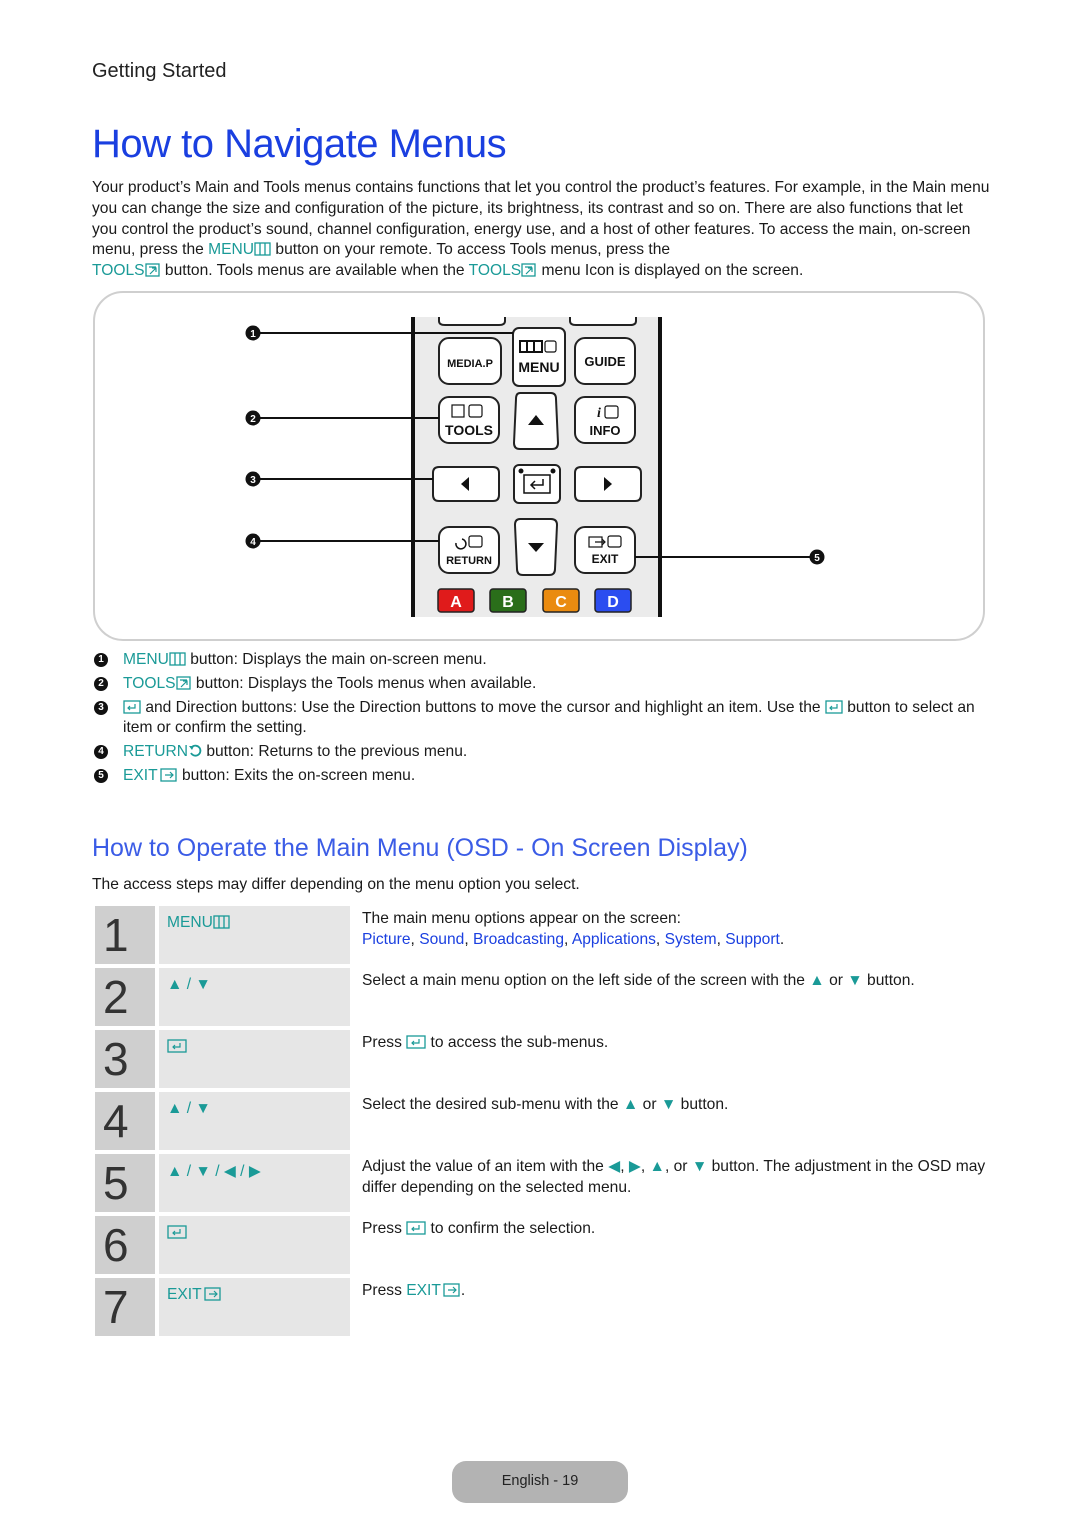 The image size is (1080, 1534). What do you see at coordinates (518, 939) in the screenshot?
I see `menu-option-broadcasting: Broadcasting` at bounding box center [518, 939].